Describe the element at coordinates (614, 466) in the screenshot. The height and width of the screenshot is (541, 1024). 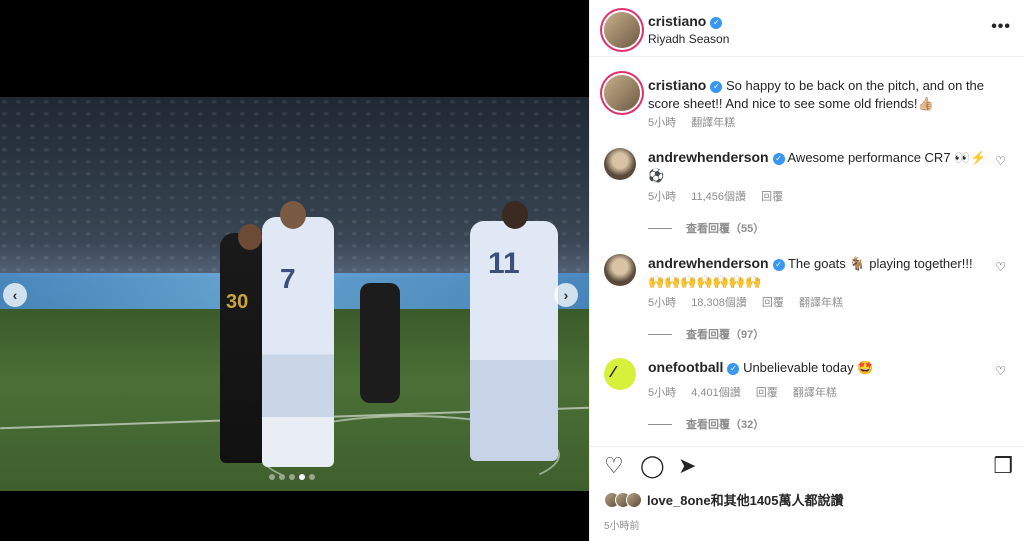
I see `heart-icon: ♡` at that location.